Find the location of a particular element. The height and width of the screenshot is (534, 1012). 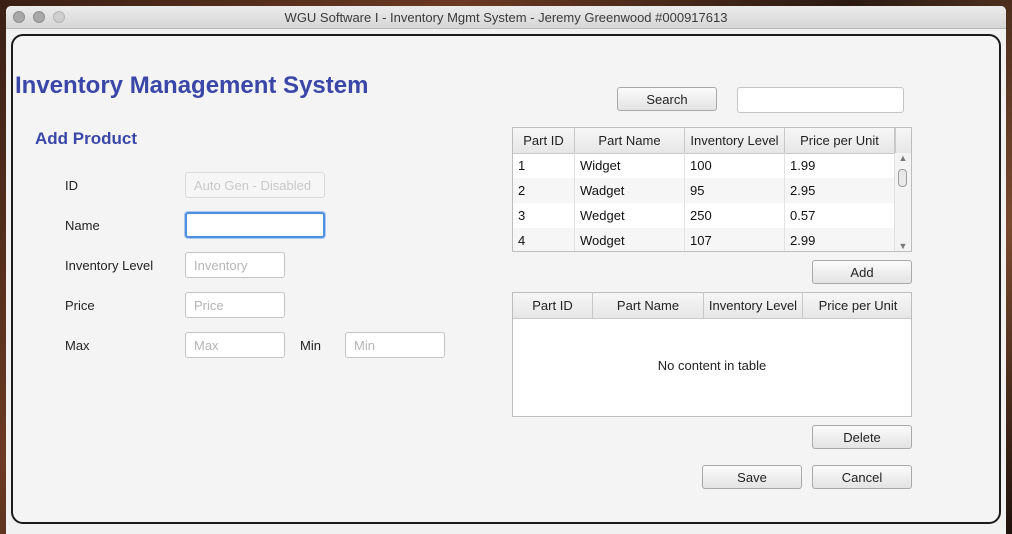

parts-table-scrollbar: ▲ ▼ is located at coordinates (902, 202).